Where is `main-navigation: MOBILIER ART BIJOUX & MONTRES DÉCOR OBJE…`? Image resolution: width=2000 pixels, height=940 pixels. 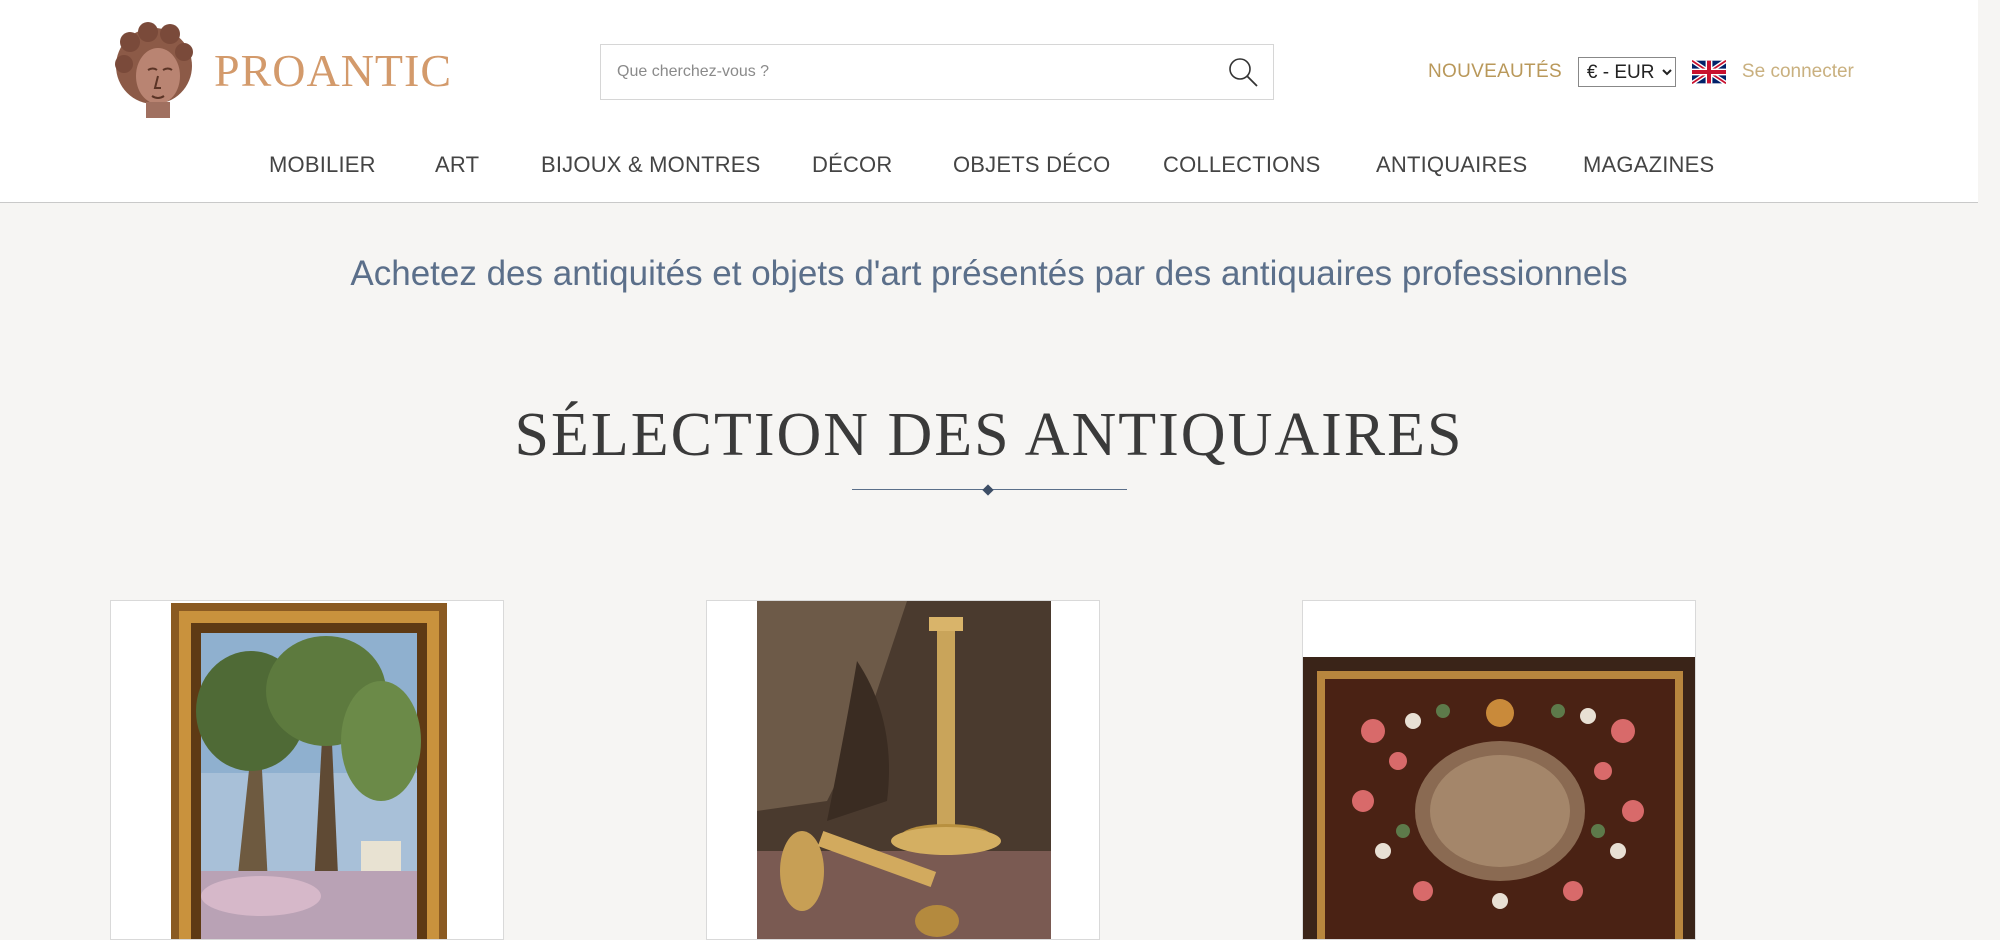 main-navigation: MOBILIER ART BIJOUX & MONTRES DÉCOR OBJE… is located at coordinates (978, 163).